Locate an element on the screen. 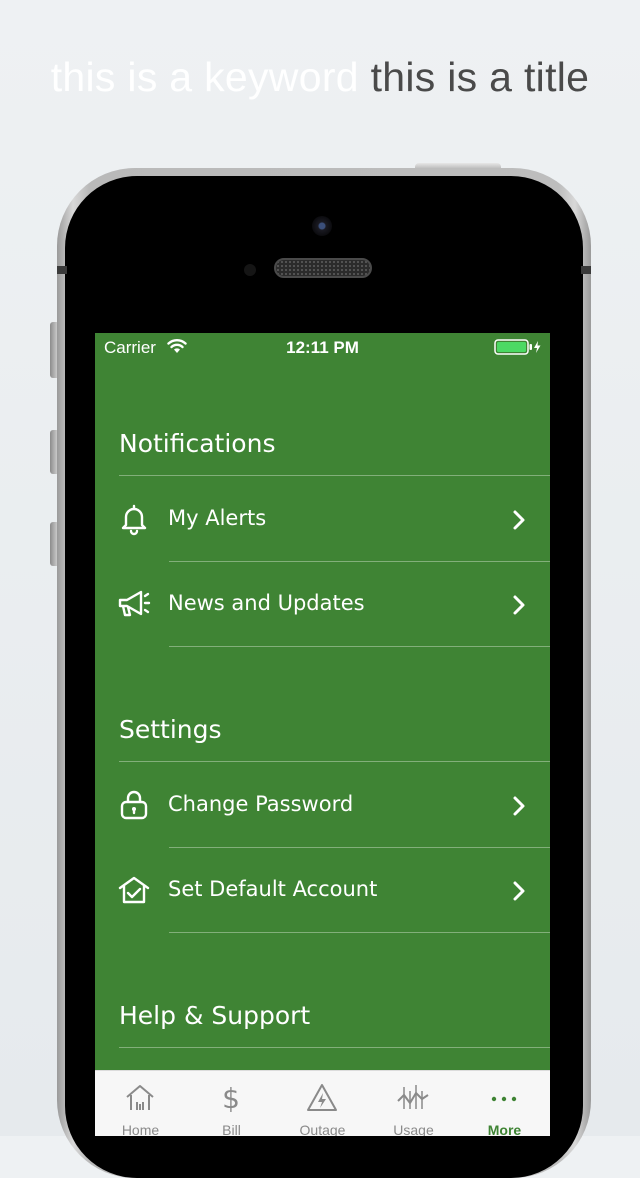 This screenshot has width=640, height=1178. section-title-settings: Settings is located at coordinates (170, 729).